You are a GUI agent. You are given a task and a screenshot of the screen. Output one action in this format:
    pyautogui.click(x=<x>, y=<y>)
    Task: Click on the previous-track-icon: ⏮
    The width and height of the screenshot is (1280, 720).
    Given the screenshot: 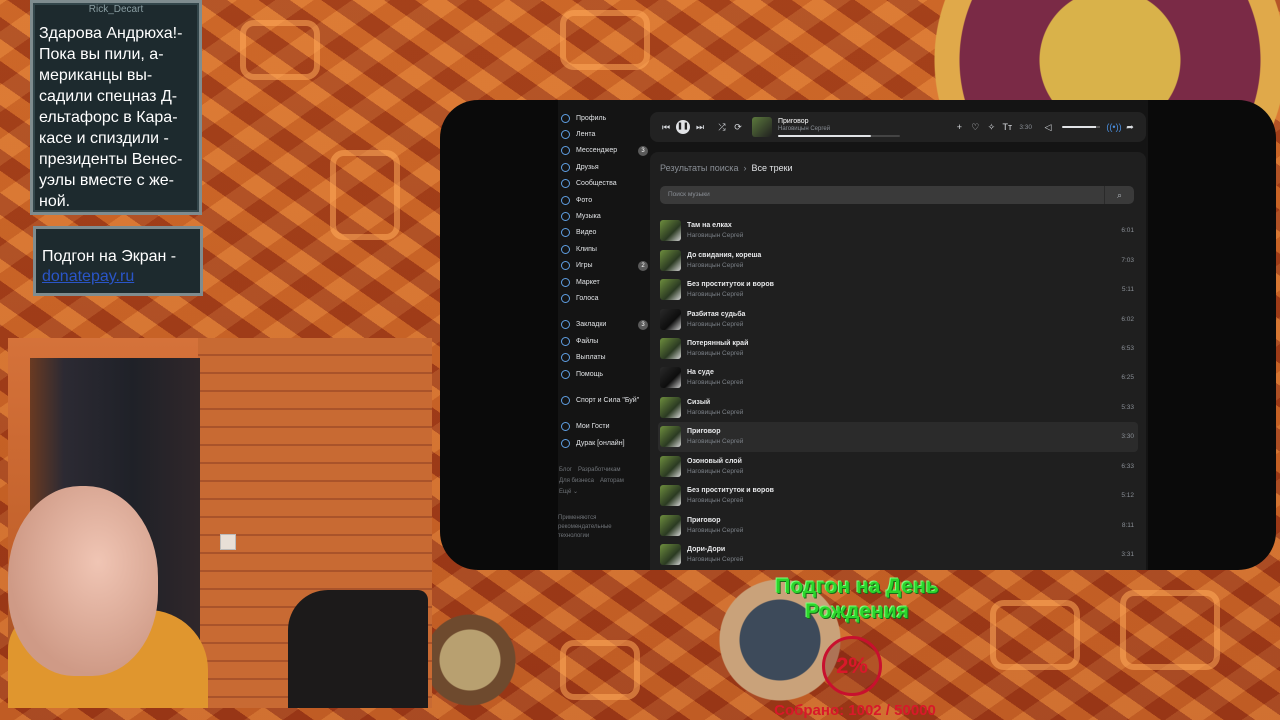 What is the action you would take?
    pyautogui.click(x=666, y=127)
    